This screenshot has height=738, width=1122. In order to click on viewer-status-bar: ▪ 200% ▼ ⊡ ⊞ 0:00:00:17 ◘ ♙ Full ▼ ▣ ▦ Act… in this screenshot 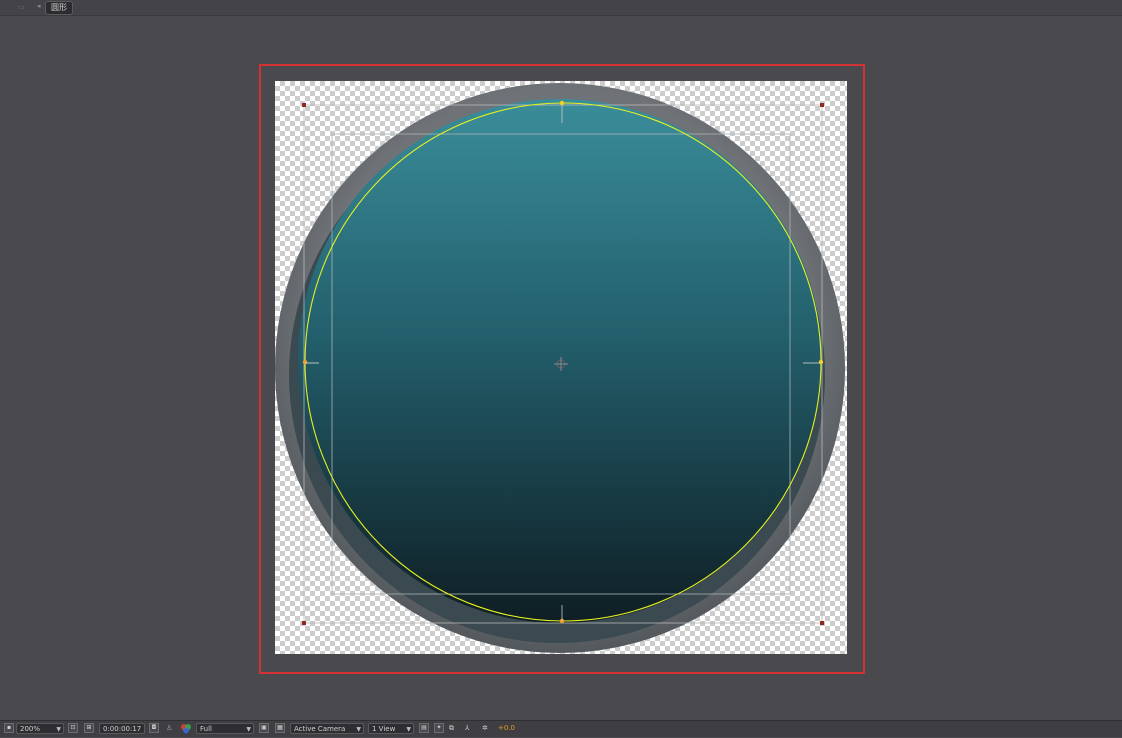, I will do `click(561, 728)`.